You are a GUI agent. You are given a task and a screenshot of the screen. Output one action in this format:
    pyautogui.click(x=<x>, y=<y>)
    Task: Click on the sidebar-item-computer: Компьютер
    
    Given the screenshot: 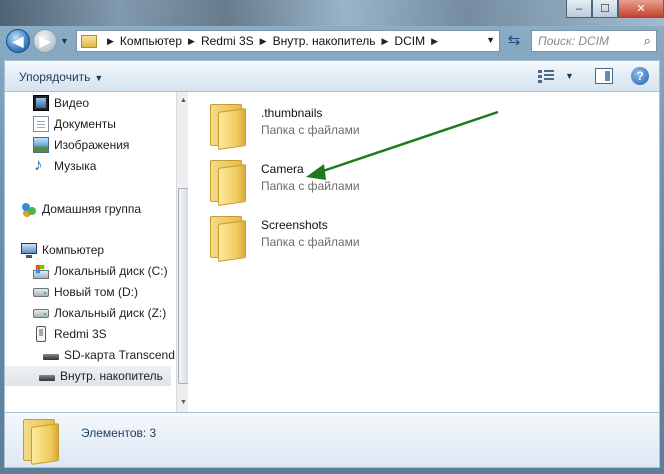 What is the action you would take?
    pyautogui.click(x=62, y=250)
    